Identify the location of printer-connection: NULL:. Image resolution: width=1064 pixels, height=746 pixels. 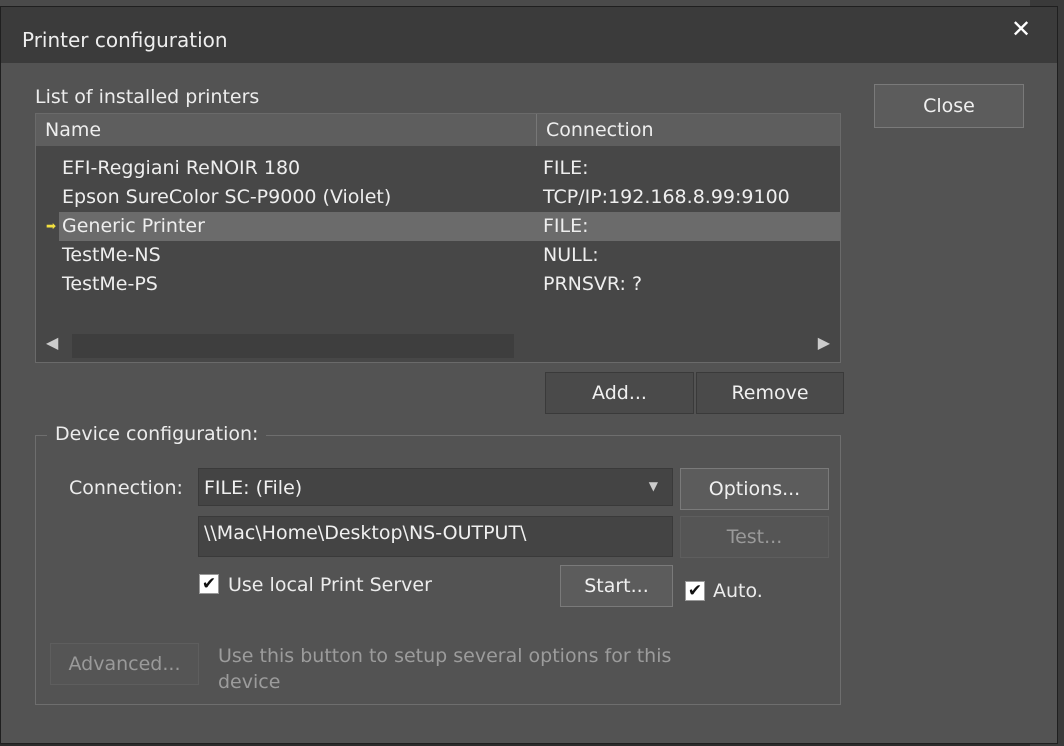
(571, 255).